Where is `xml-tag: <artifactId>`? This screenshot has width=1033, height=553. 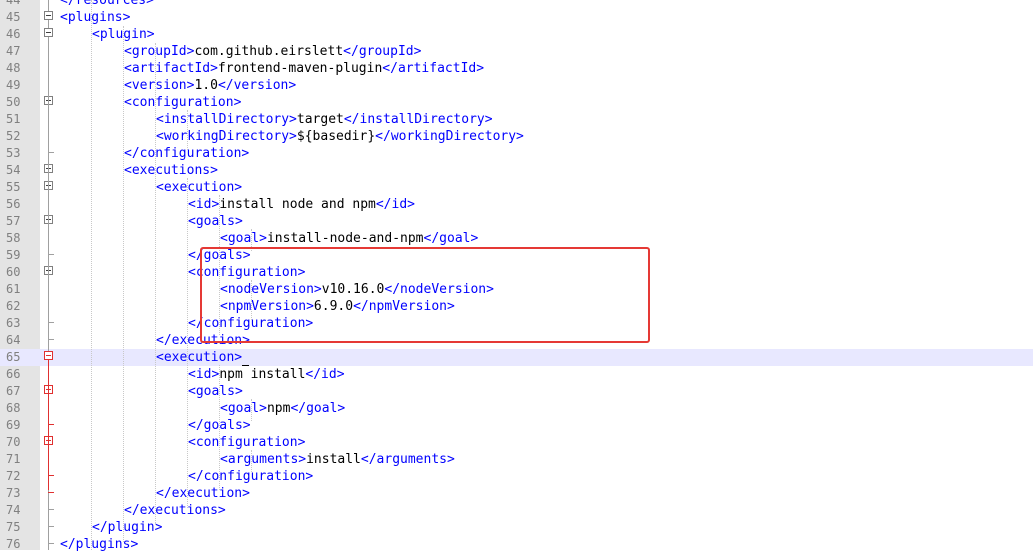
xml-tag: <artifactId> is located at coordinates (171, 68).